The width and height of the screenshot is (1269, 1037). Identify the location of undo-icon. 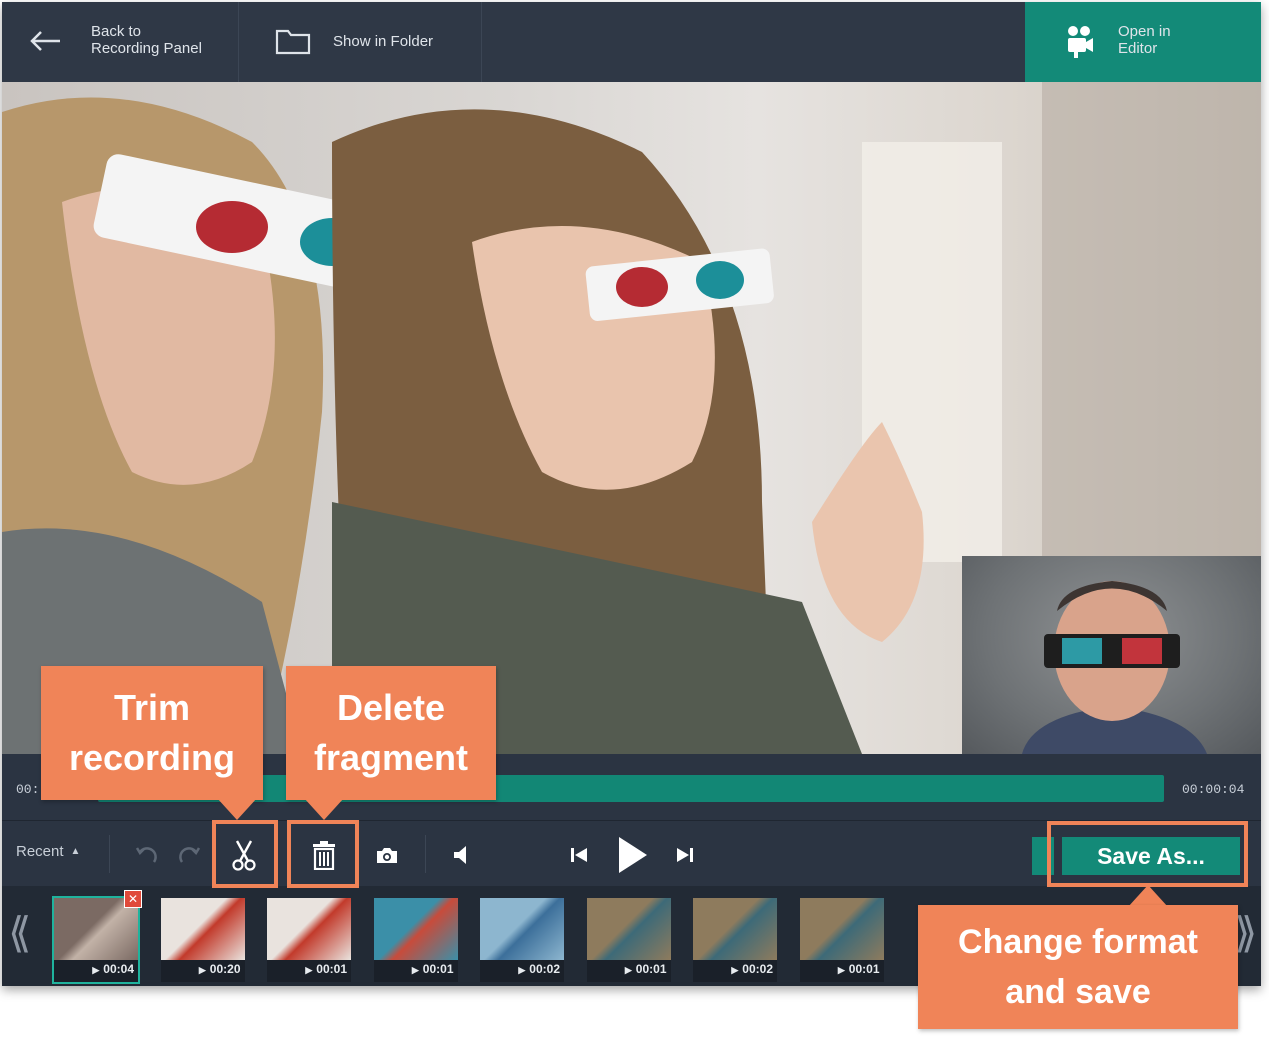
(146, 855).